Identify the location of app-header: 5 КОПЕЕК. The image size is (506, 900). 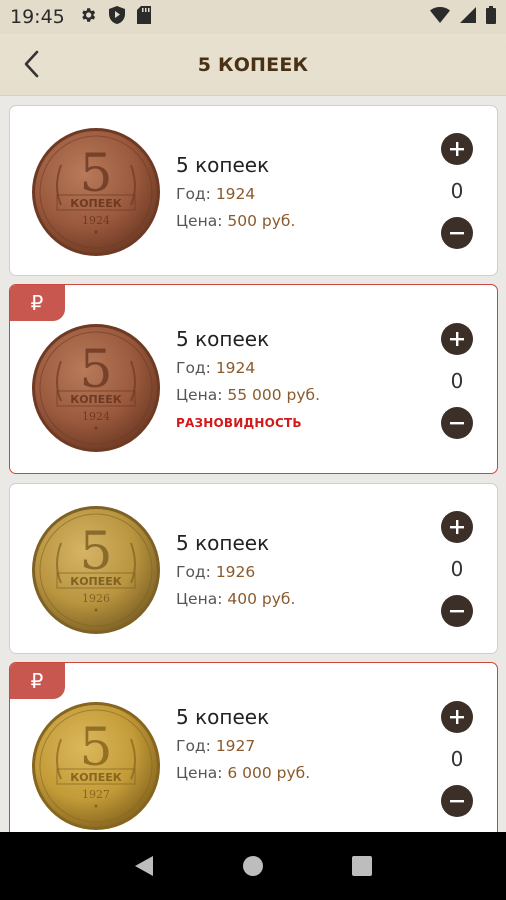
(253, 65).